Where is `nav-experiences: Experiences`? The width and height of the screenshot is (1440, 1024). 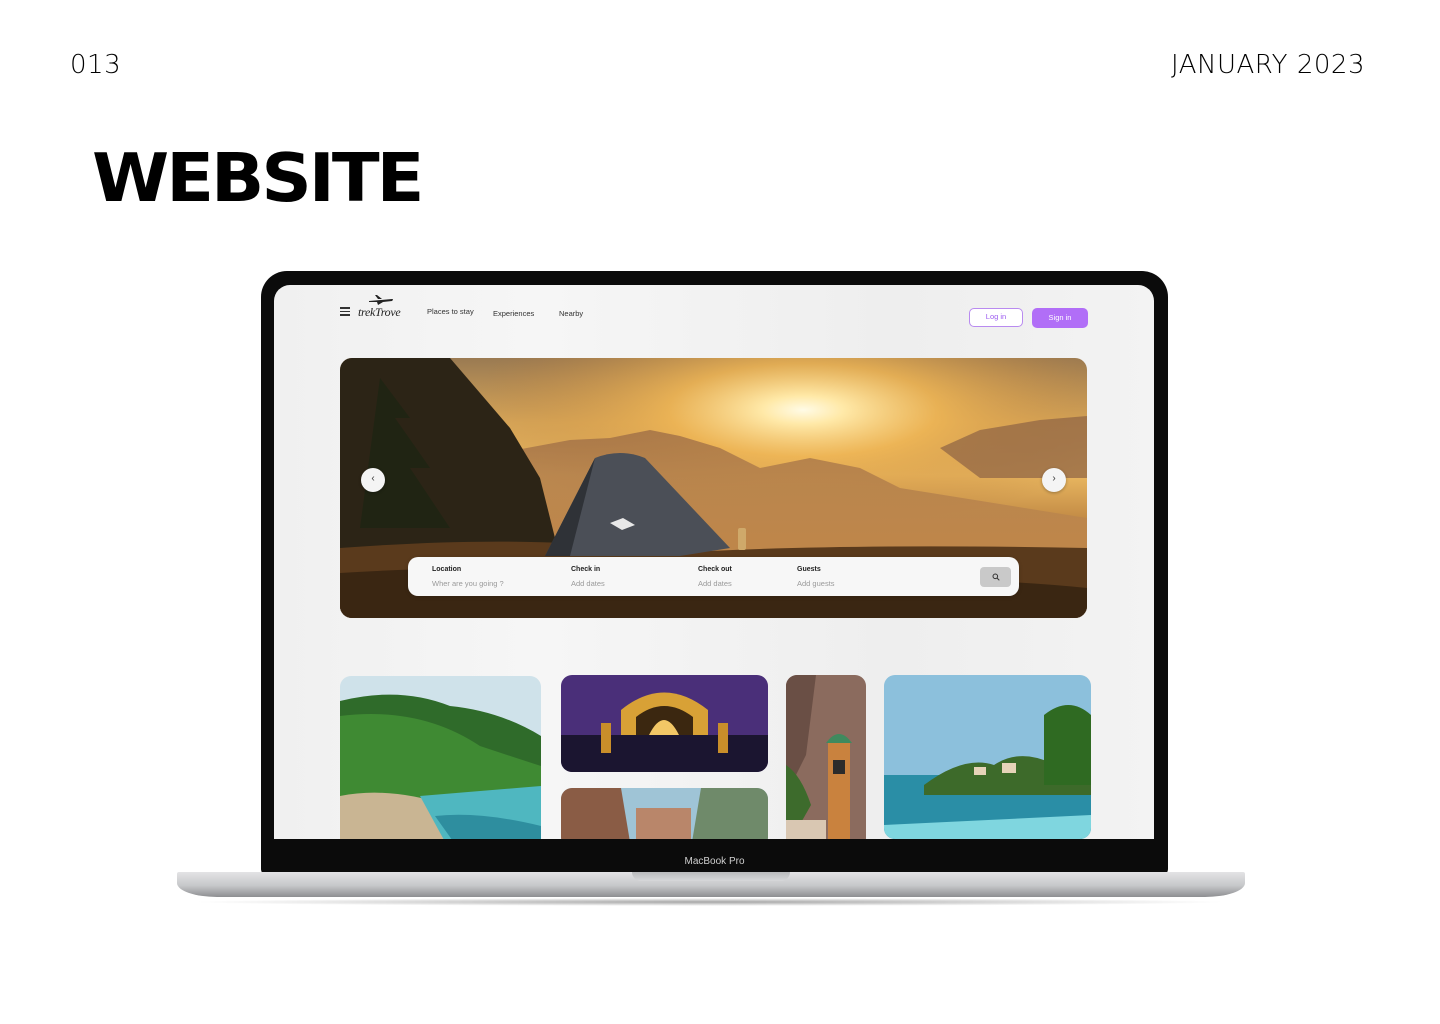
nav-experiences: Experiences is located at coordinates (513, 313).